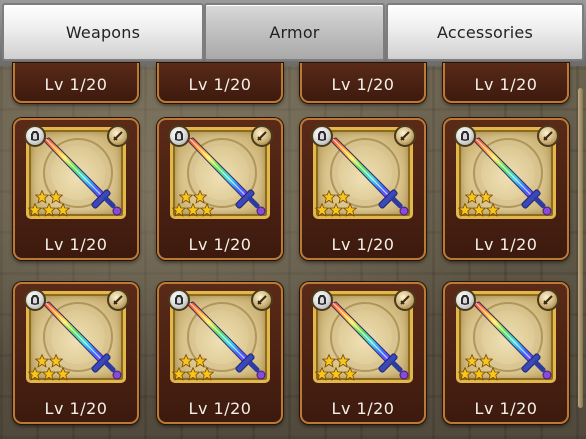 The width and height of the screenshot is (586, 439). Describe the element at coordinates (580, 248) in the screenshot. I see `scrollbar` at that location.